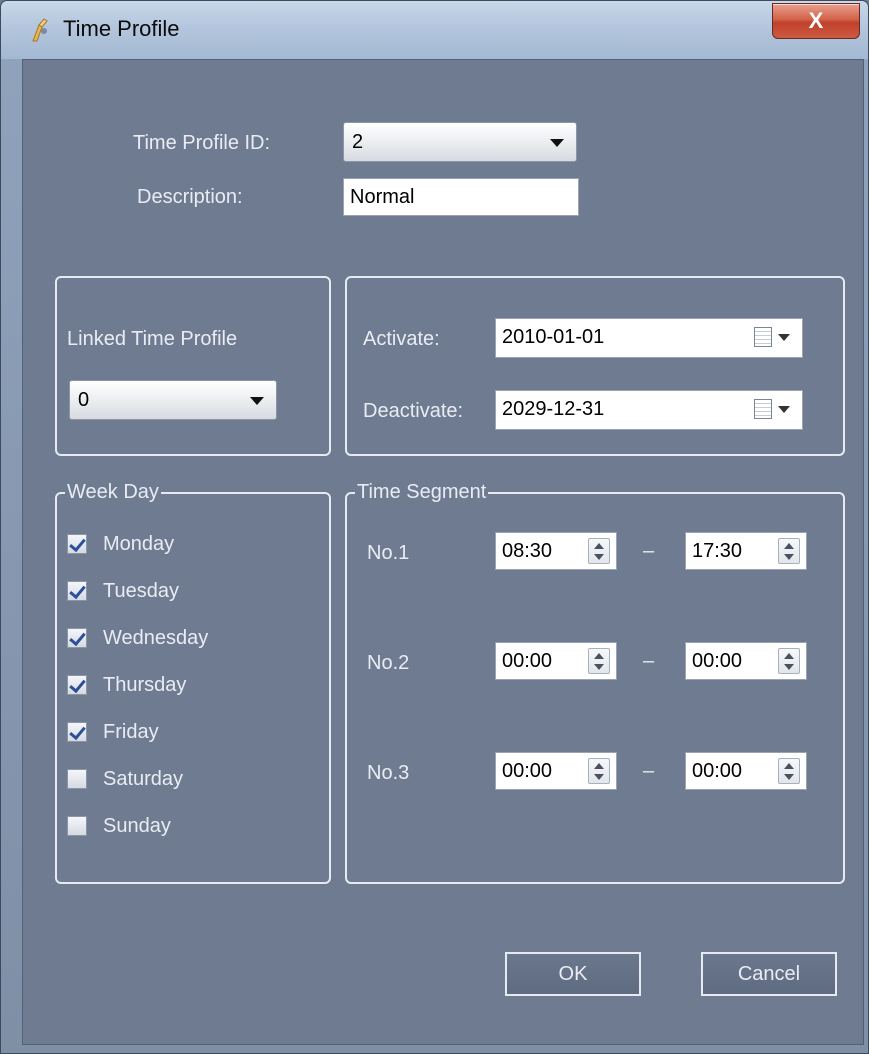  Describe the element at coordinates (746, 551) in the screenshot. I see `segment-end-time-input: 17:30` at that location.